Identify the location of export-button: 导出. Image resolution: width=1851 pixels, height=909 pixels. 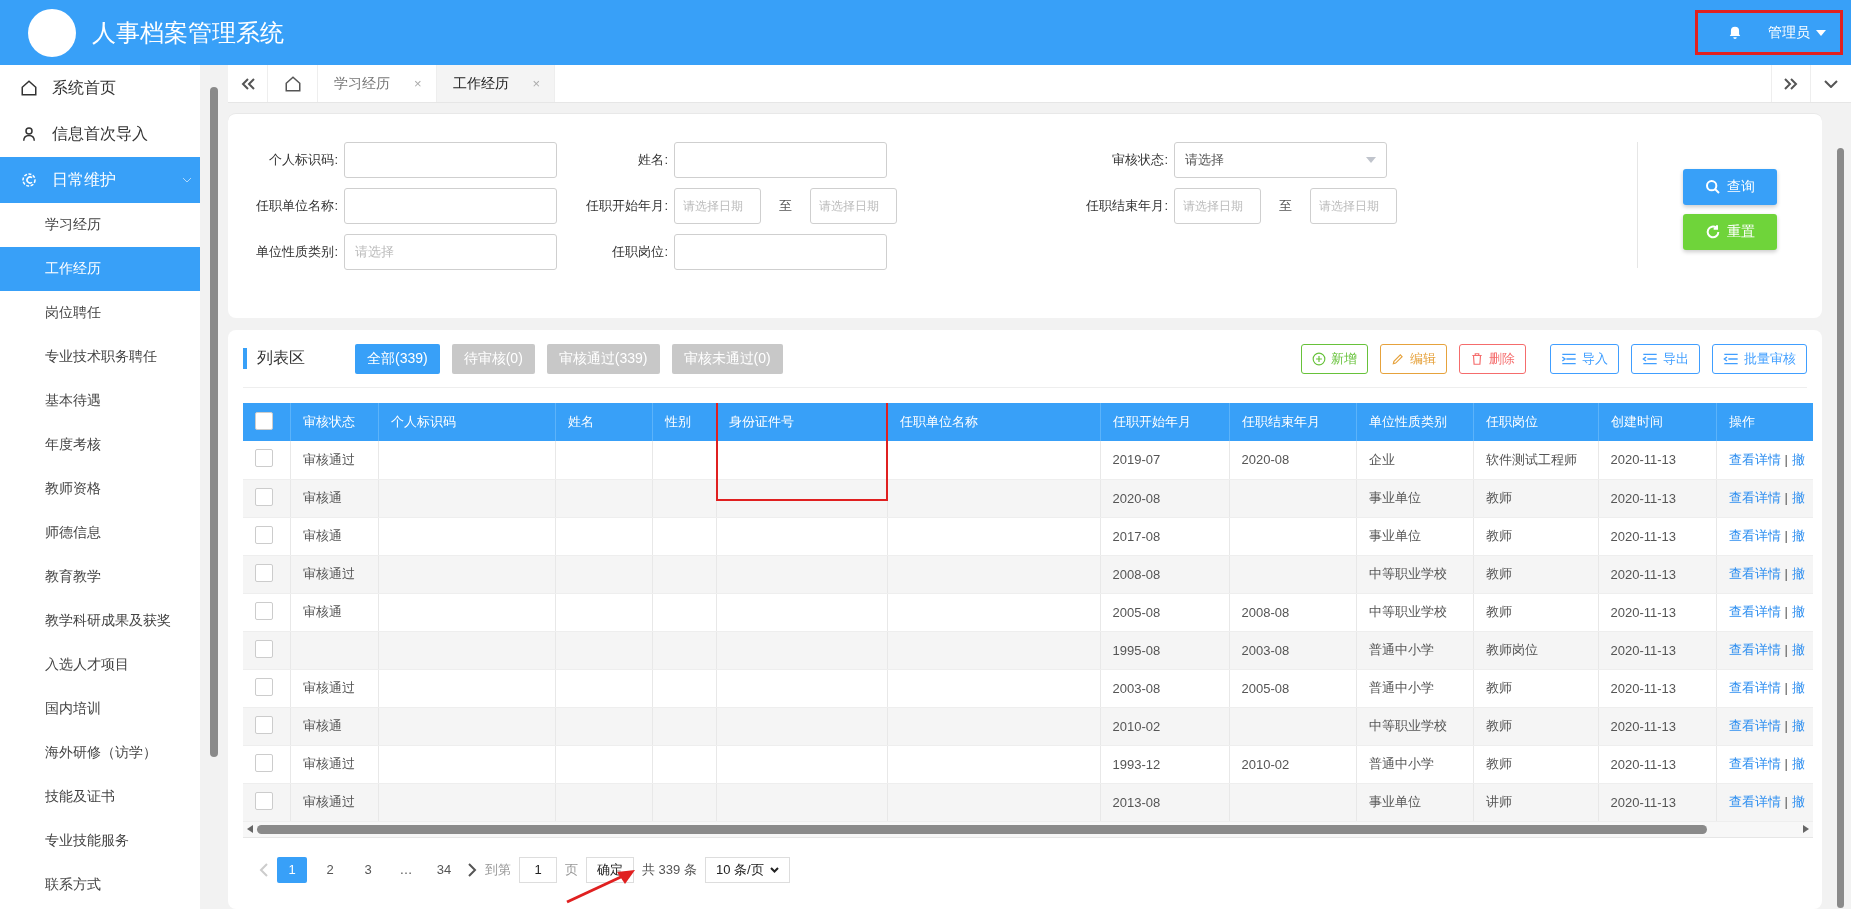
(1665, 358).